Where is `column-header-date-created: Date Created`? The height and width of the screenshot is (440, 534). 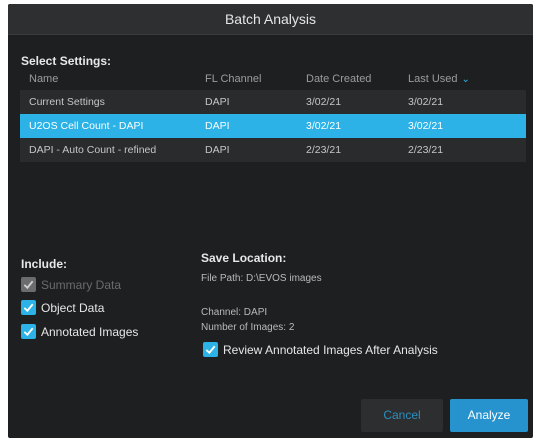 column-header-date-created: Date Created is located at coordinates (357, 79).